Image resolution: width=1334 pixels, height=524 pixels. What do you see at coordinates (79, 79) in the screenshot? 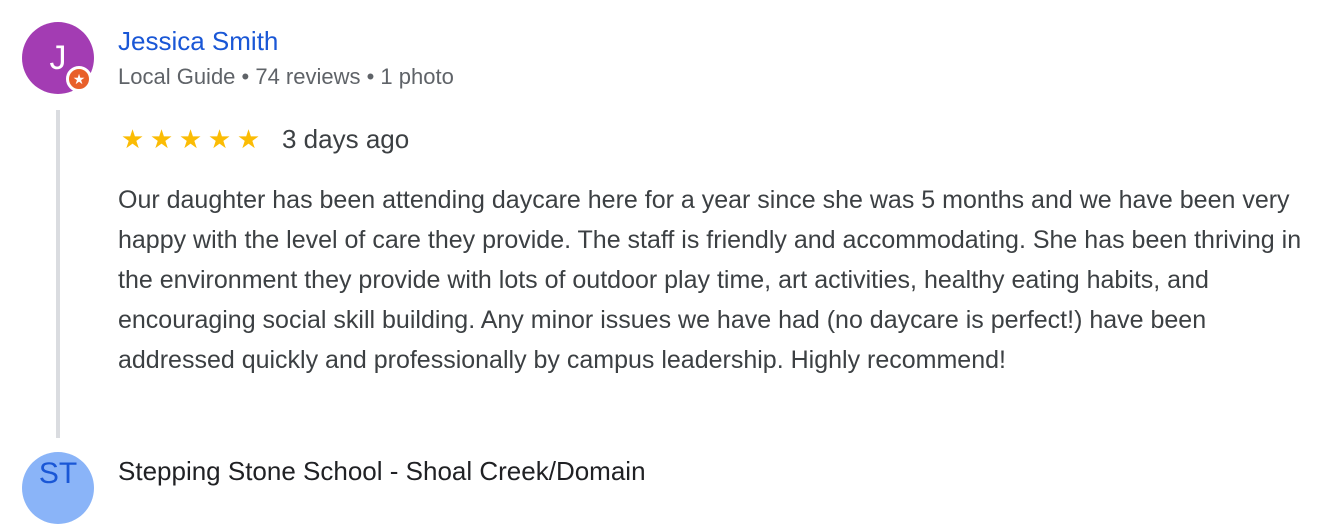
I see `local-guide-star-icon: ★` at bounding box center [79, 79].